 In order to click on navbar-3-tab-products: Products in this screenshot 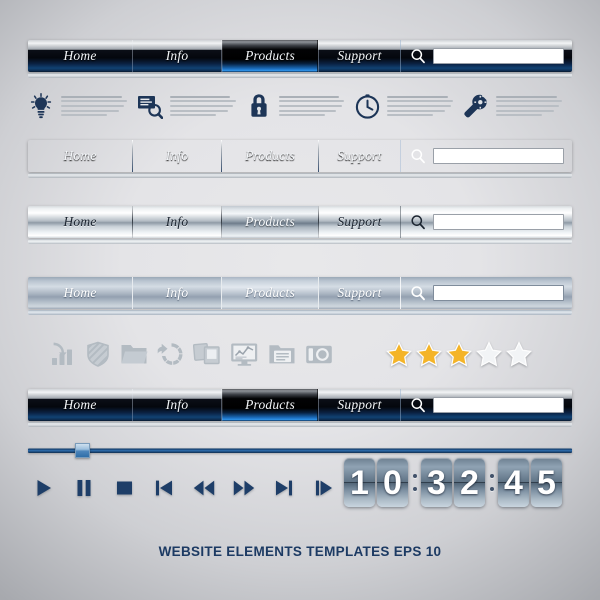, I will do `click(270, 222)`.